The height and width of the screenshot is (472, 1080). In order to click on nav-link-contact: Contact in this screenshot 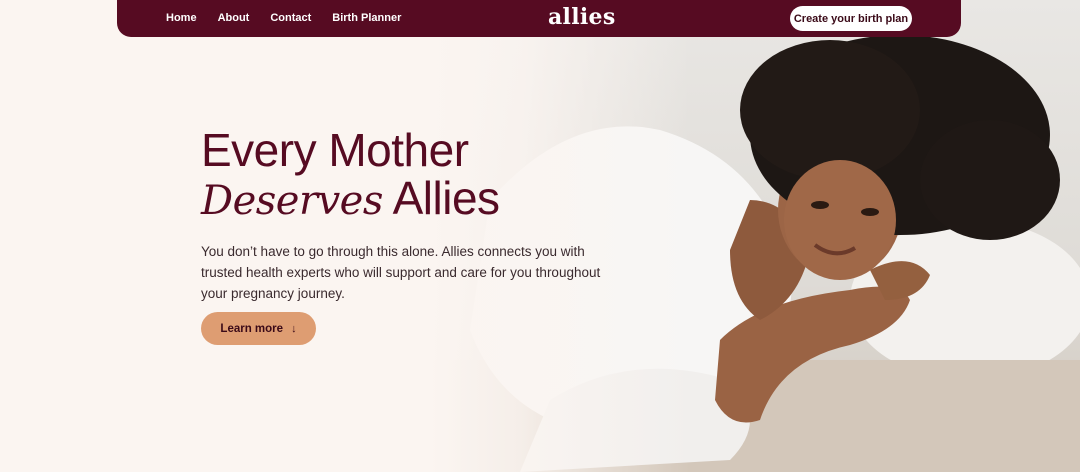, I will do `click(290, 18)`.